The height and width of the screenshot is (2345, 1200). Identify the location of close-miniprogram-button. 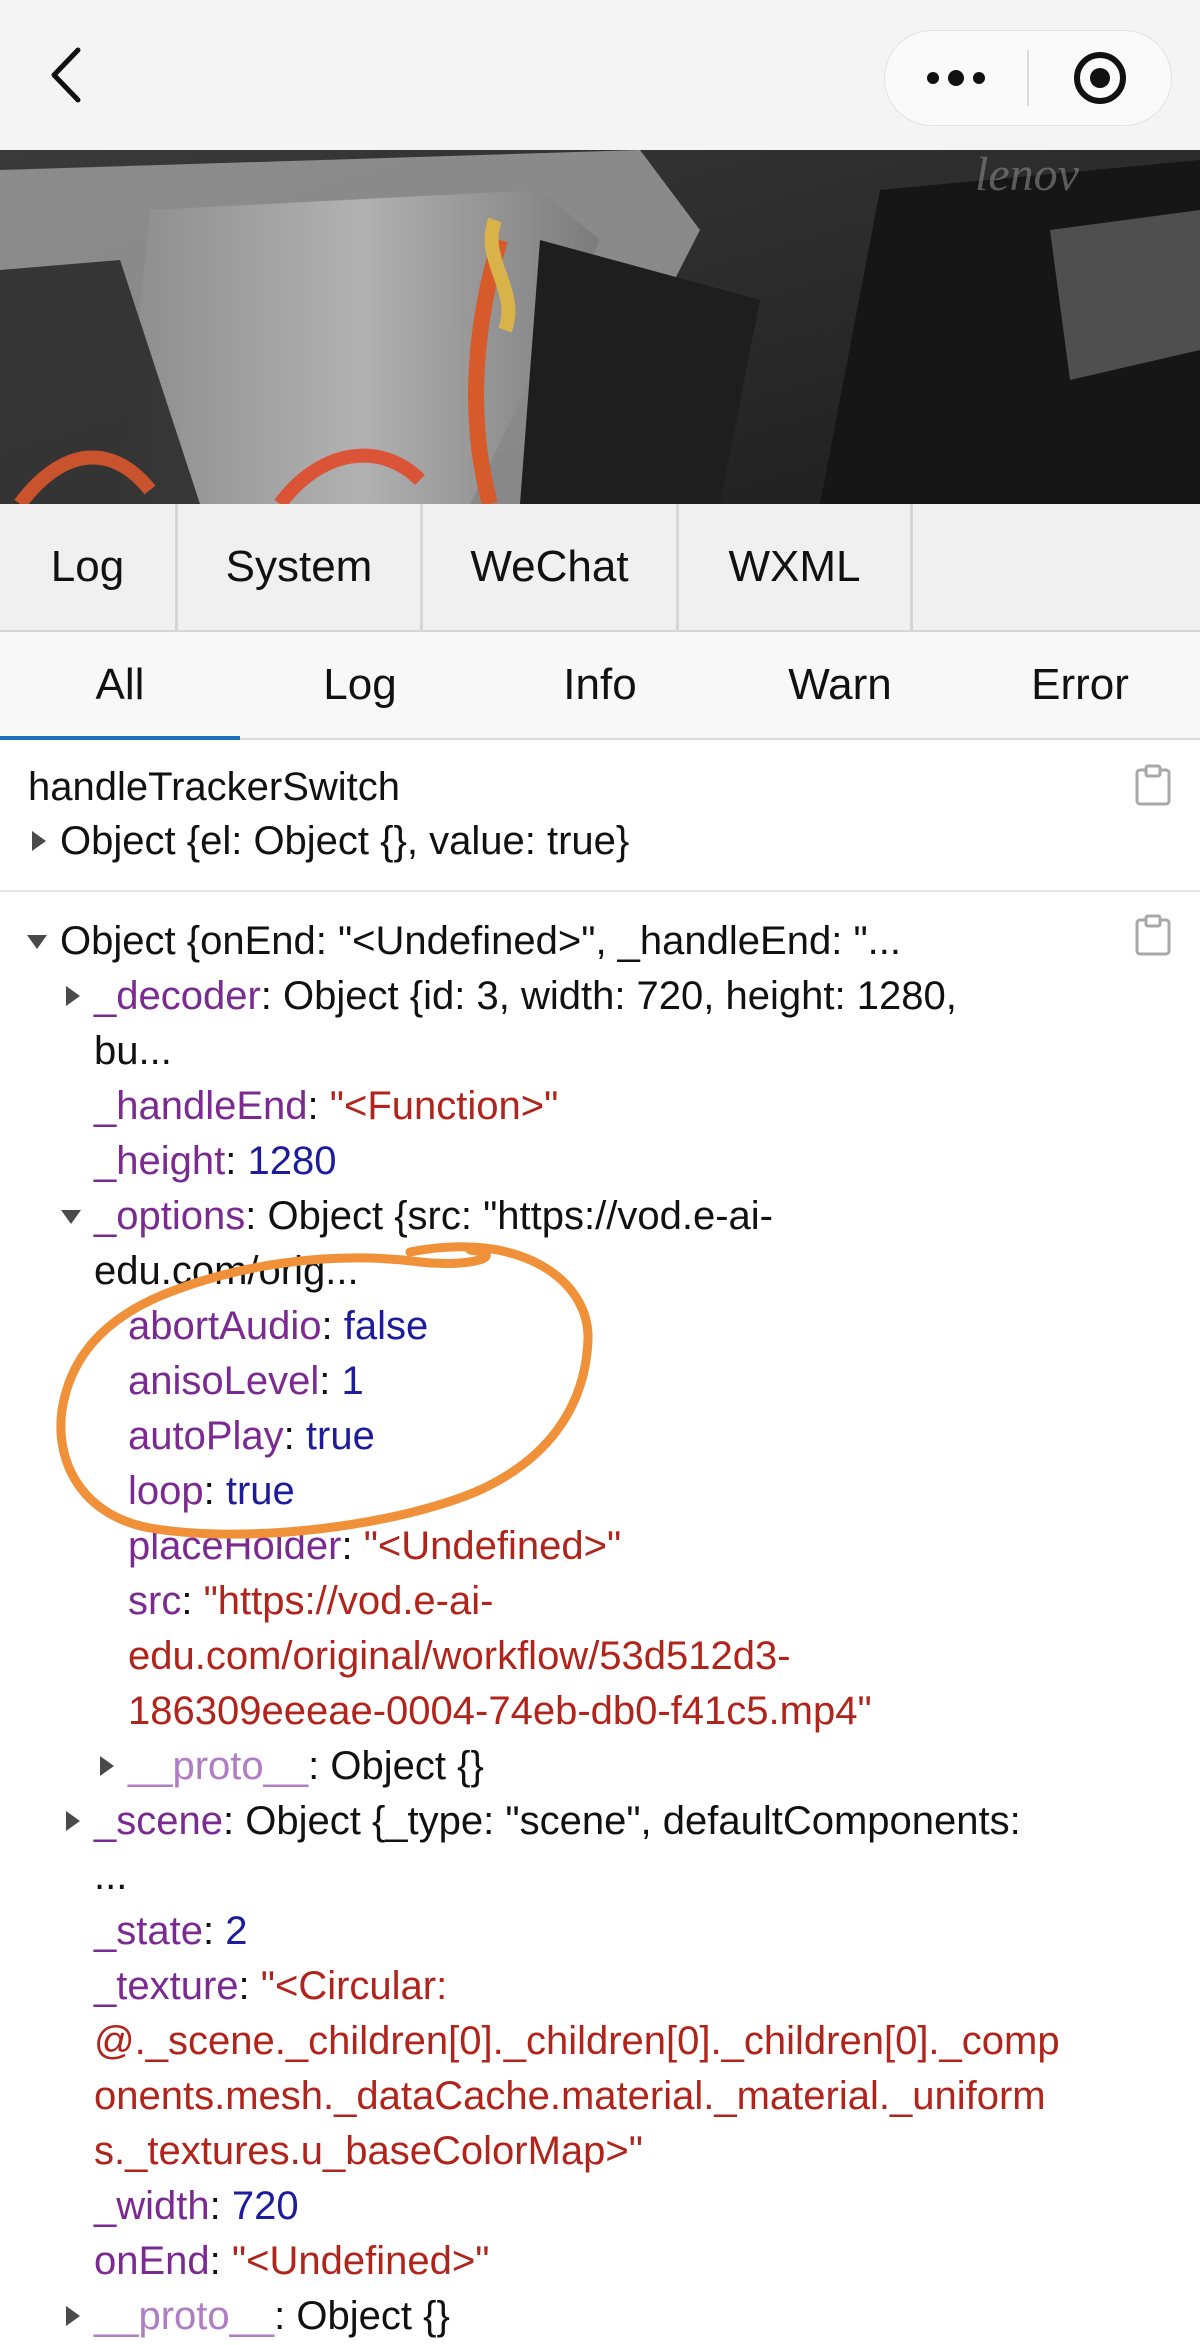
(1100, 78).